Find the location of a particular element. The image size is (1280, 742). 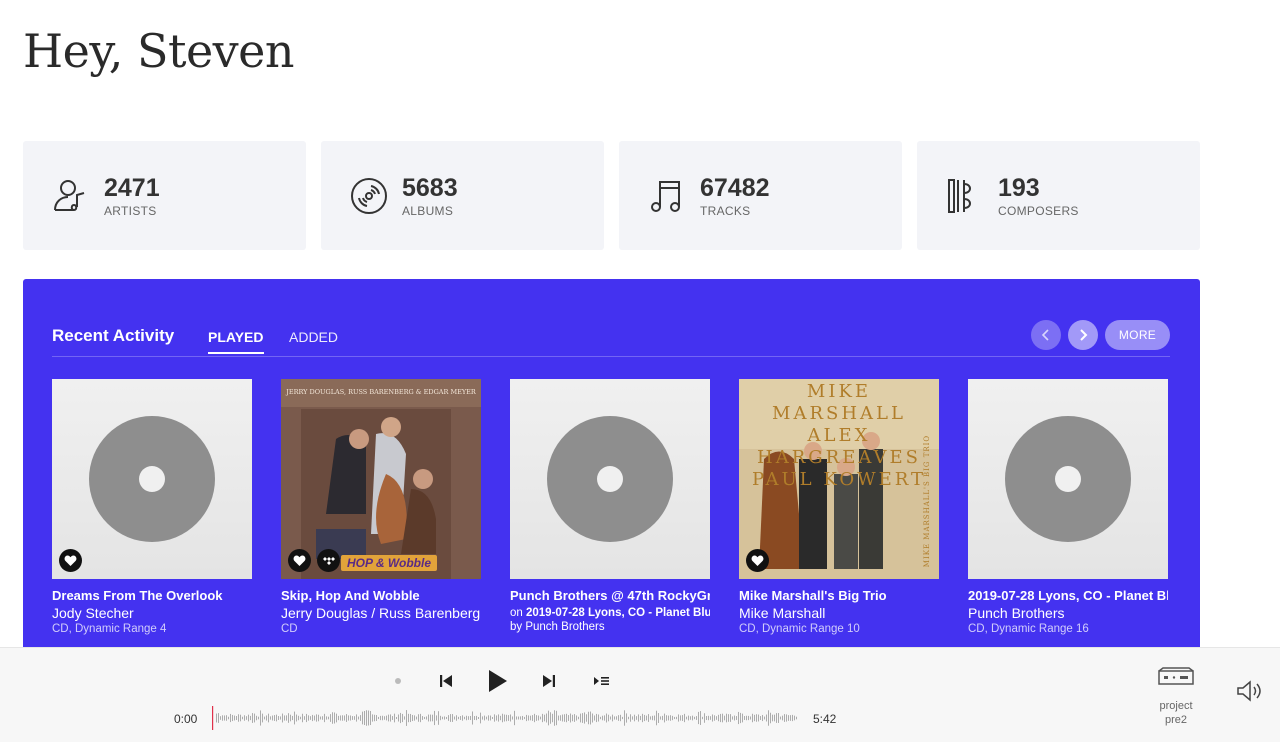

composer-icon is located at coordinates (965, 196).